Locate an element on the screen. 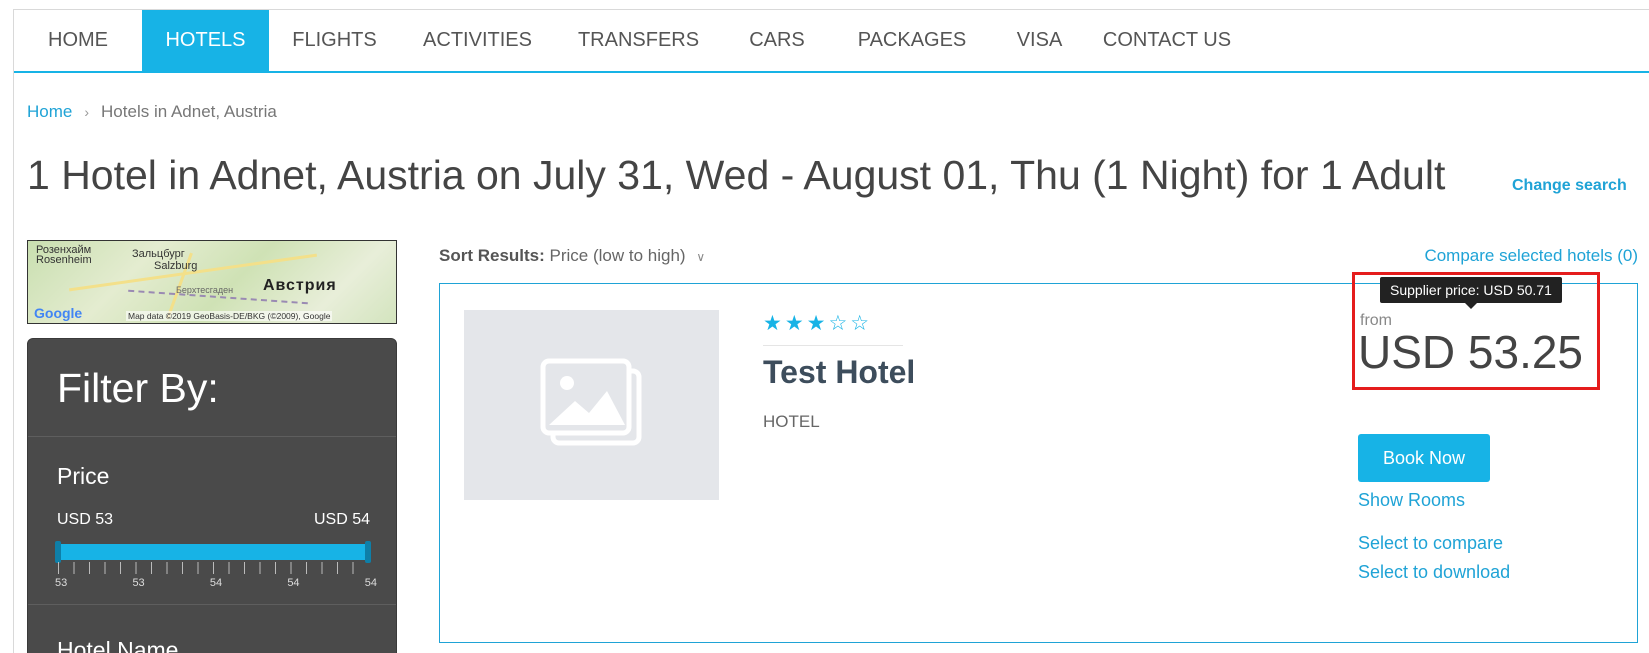 This screenshot has height=653, width=1649. select-to-compare-link: Select to compare is located at coordinates (1430, 543).